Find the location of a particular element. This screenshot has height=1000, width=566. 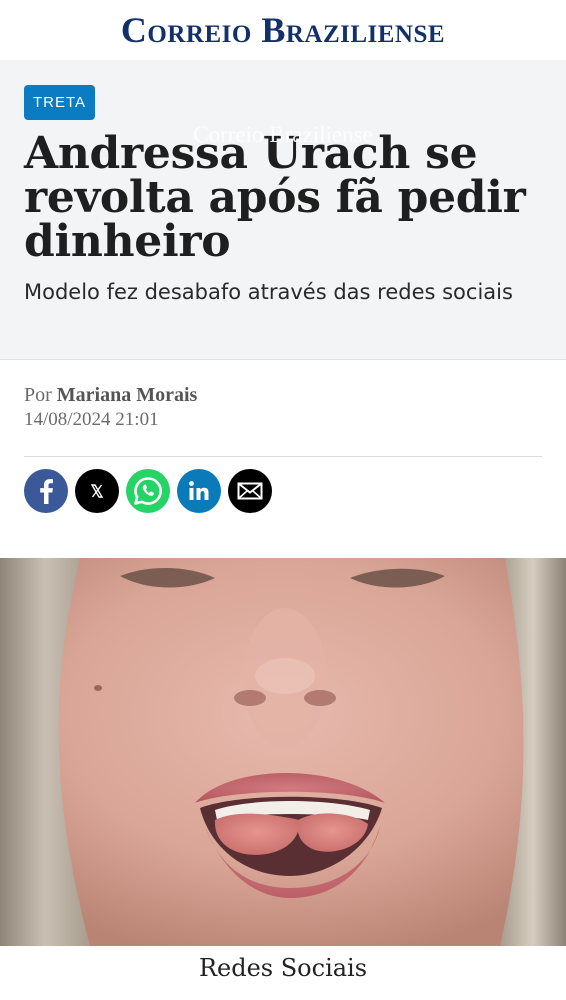

site-logo: Correio Braziliense is located at coordinates (283, 30).